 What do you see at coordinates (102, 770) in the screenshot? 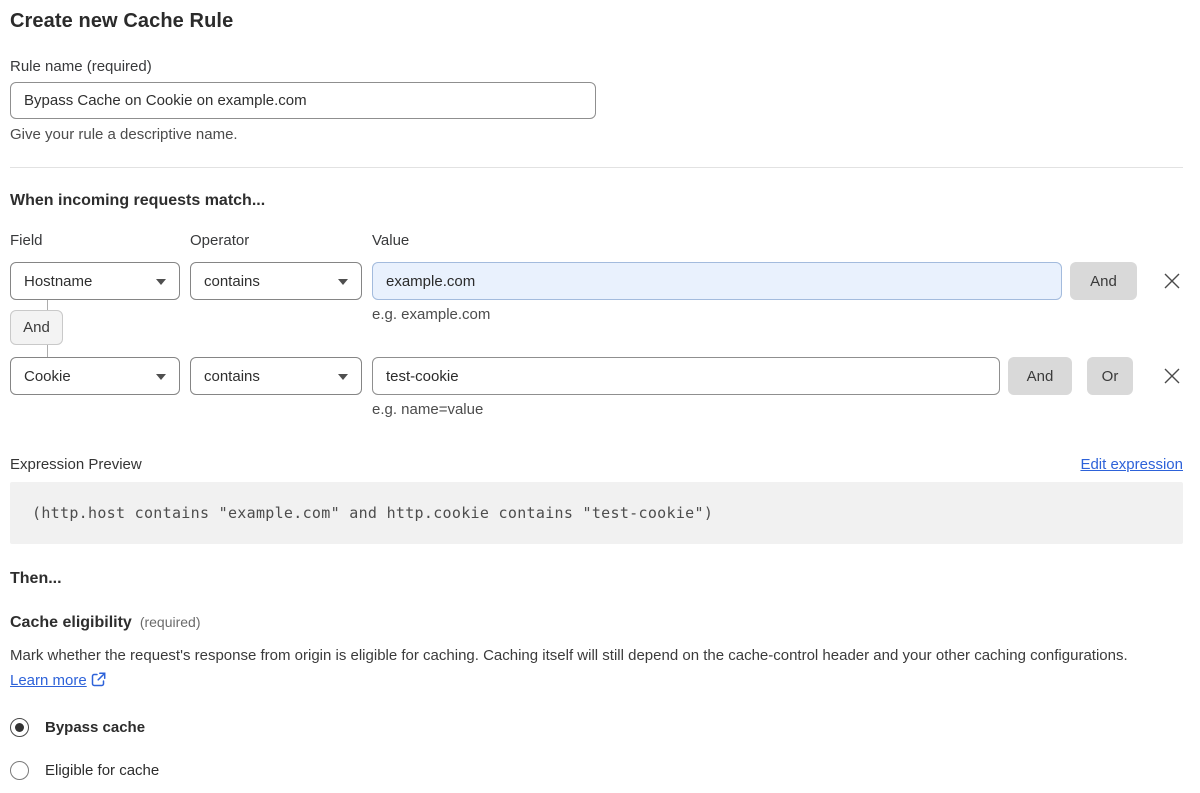
I see `radio-eligible-for-cache-label: Eligible for cache` at bounding box center [102, 770].